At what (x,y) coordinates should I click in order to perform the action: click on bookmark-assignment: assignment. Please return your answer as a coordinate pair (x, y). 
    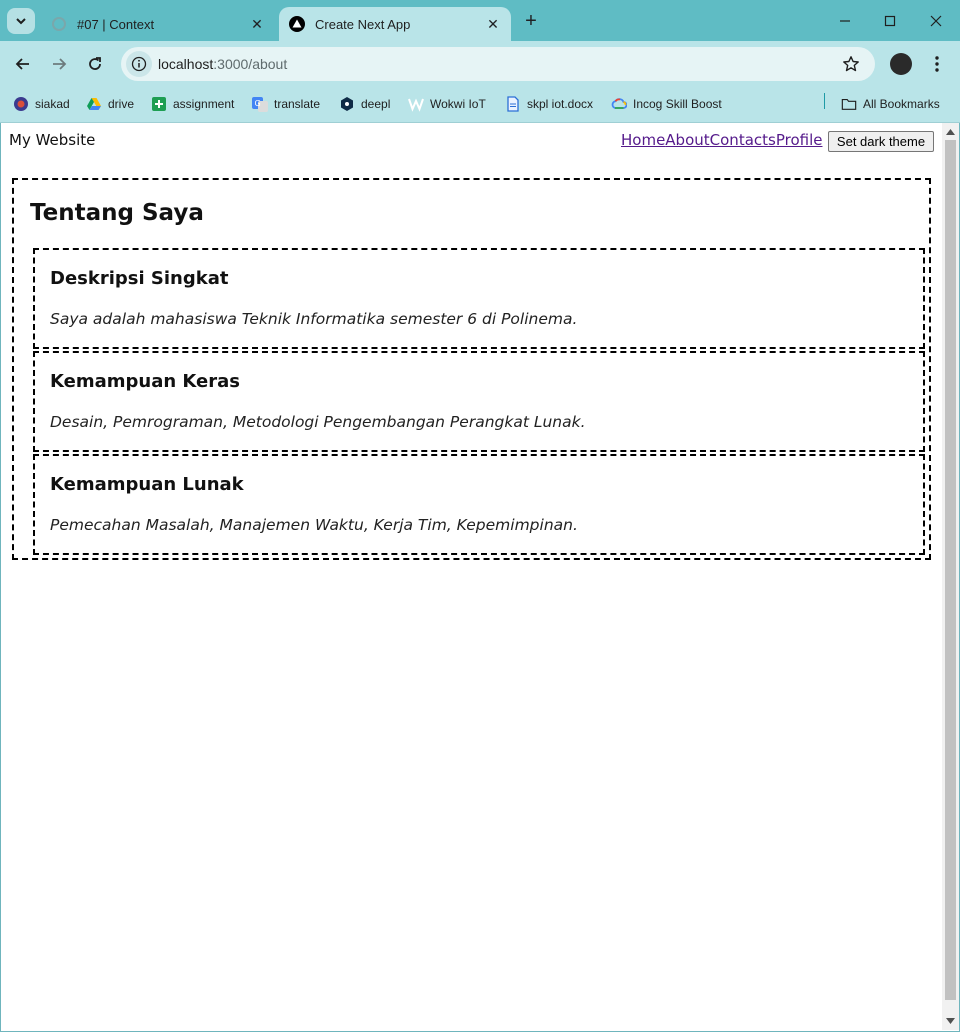
    Looking at the image, I should click on (192, 104).